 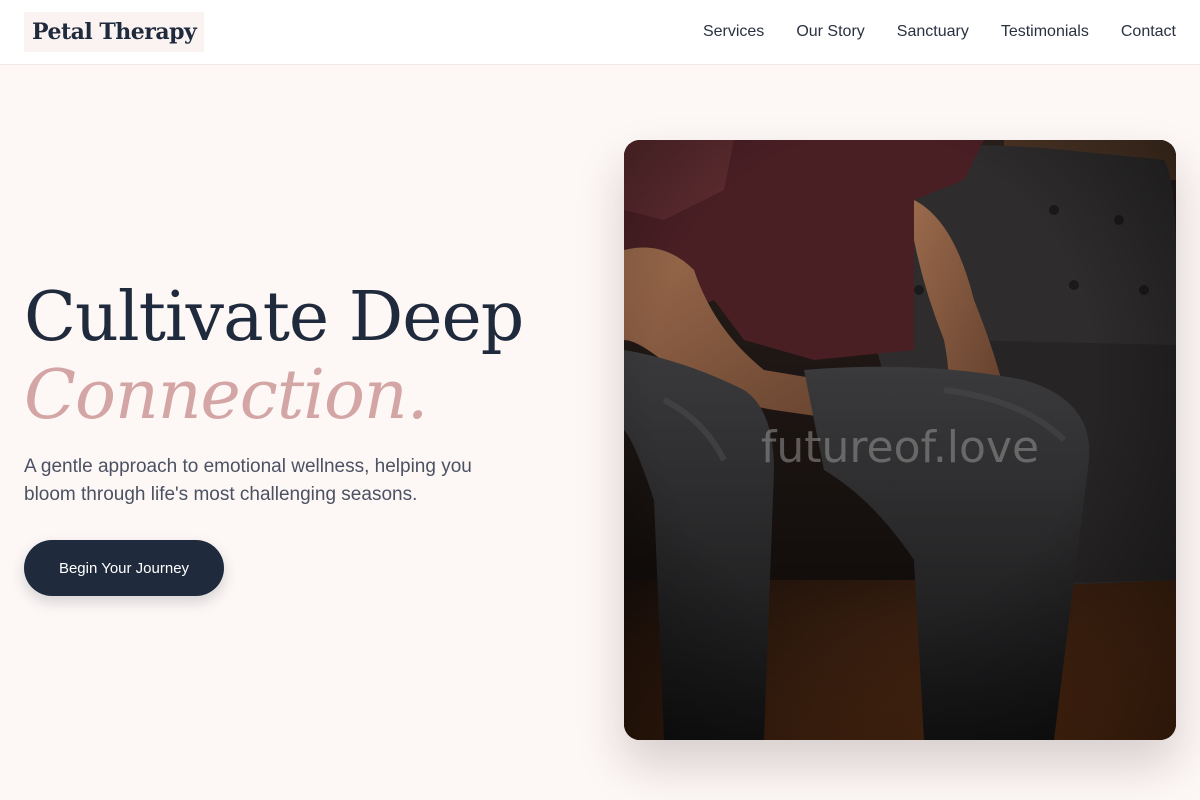 I want to click on brand-logo: Petal Therapy, so click(x=114, y=32).